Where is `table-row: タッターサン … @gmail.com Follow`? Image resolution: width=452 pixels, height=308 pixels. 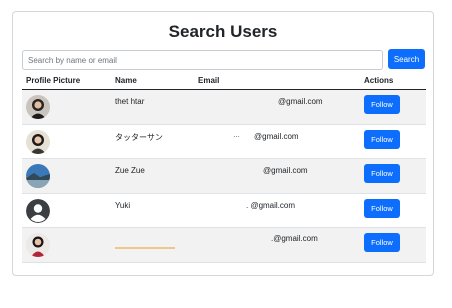 table-row: タッターサン … @gmail.com Follow is located at coordinates (224, 142).